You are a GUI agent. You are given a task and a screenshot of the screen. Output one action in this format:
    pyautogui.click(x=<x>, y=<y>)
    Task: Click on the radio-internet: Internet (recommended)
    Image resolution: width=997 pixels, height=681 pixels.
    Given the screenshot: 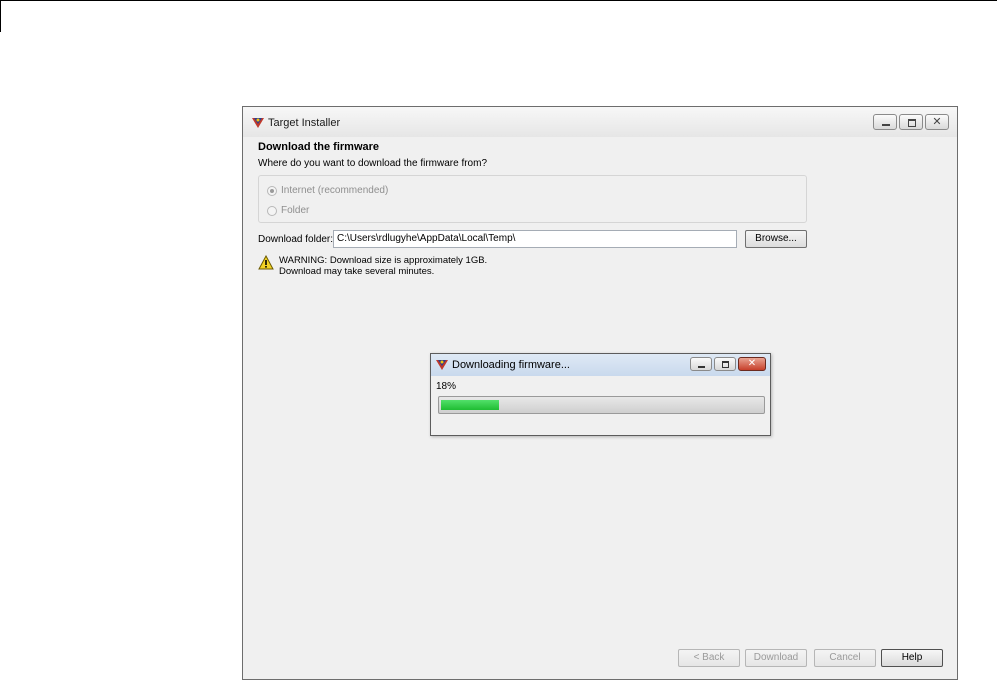 What is the action you would take?
    pyautogui.click(x=327, y=190)
    